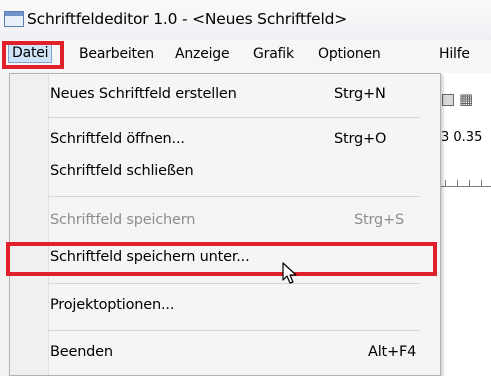  I want to click on shortcut-new: Strg+N, so click(360, 94).